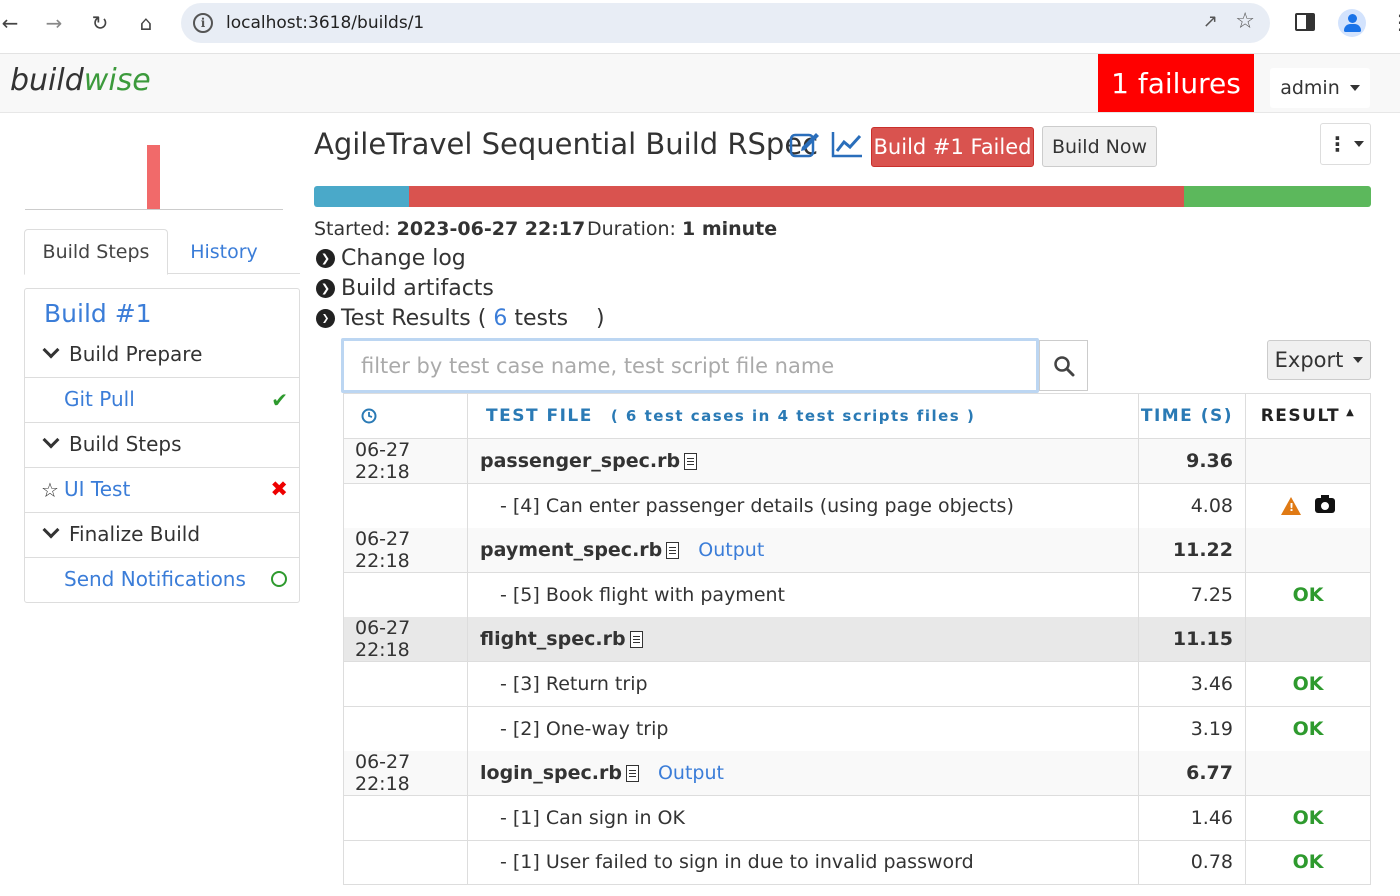  Describe the element at coordinates (325, 318) in the screenshot. I see `chevron-circle-down-icon: ❯` at that location.